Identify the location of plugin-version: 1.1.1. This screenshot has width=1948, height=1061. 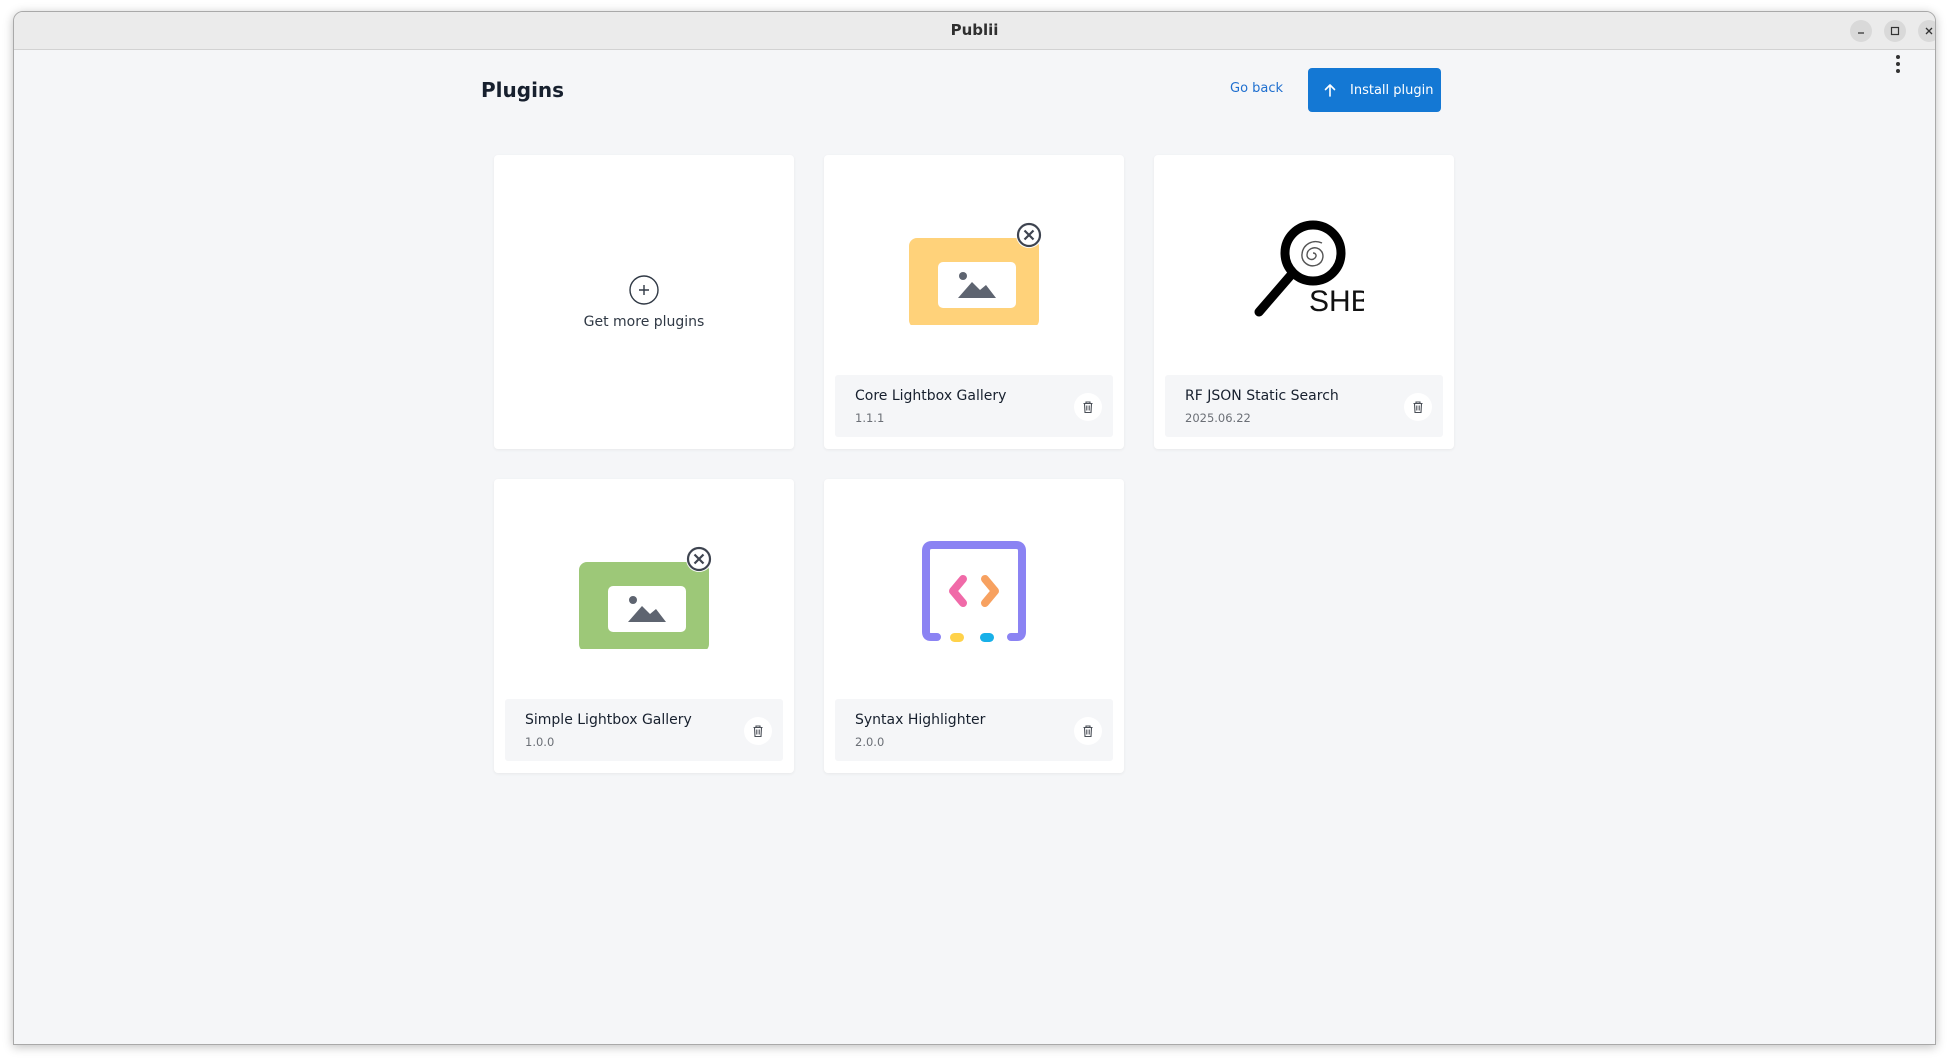
(870, 418).